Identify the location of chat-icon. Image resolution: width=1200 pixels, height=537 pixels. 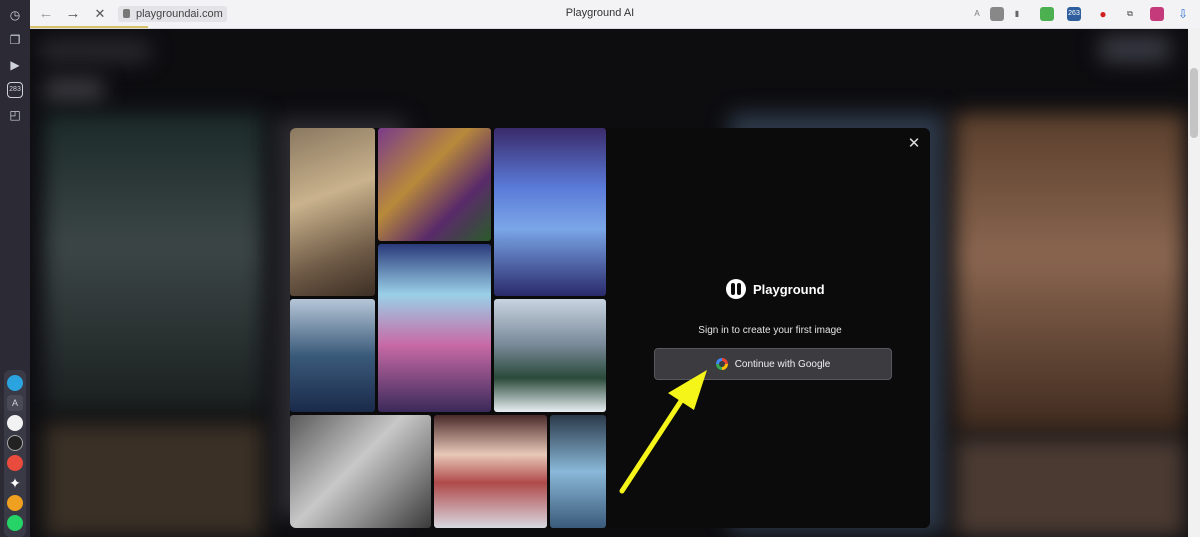
(15, 423).